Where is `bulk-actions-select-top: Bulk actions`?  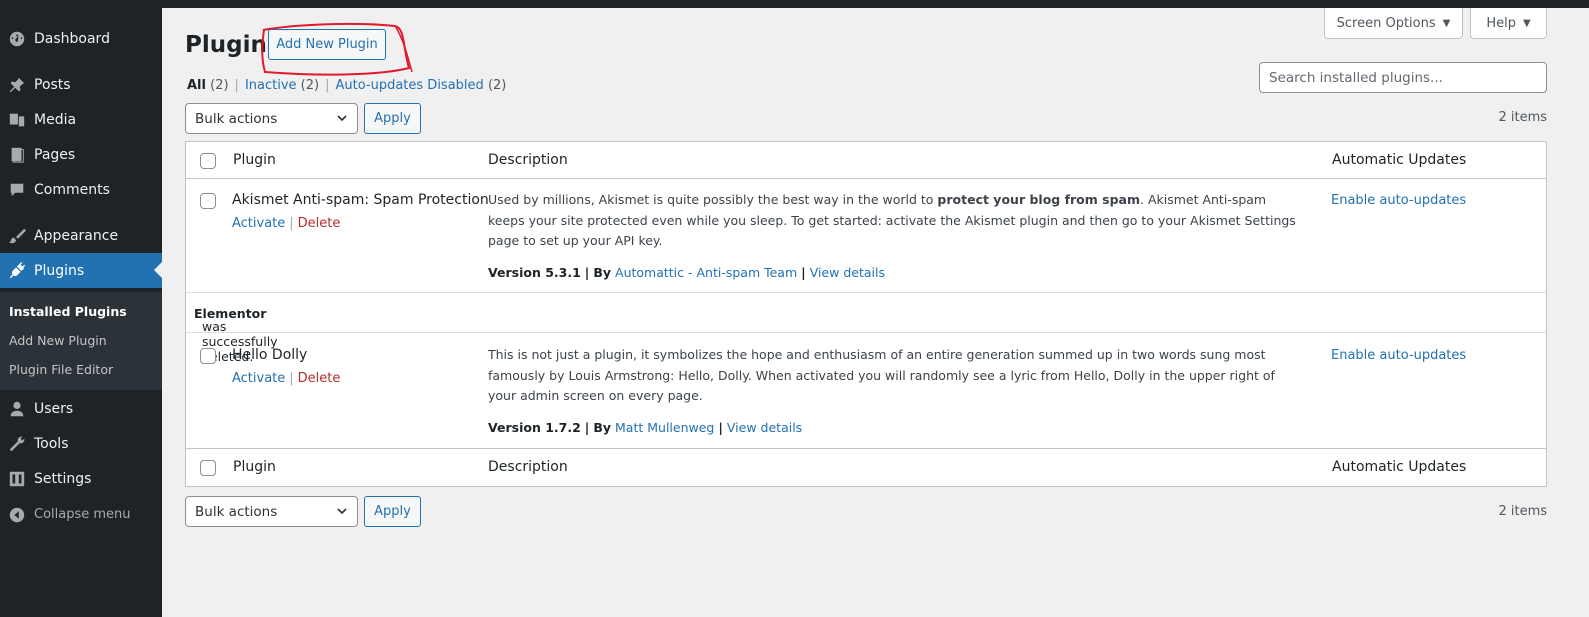 bulk-actions-select-top: Bulk actions is located at coordinates (271, 118).